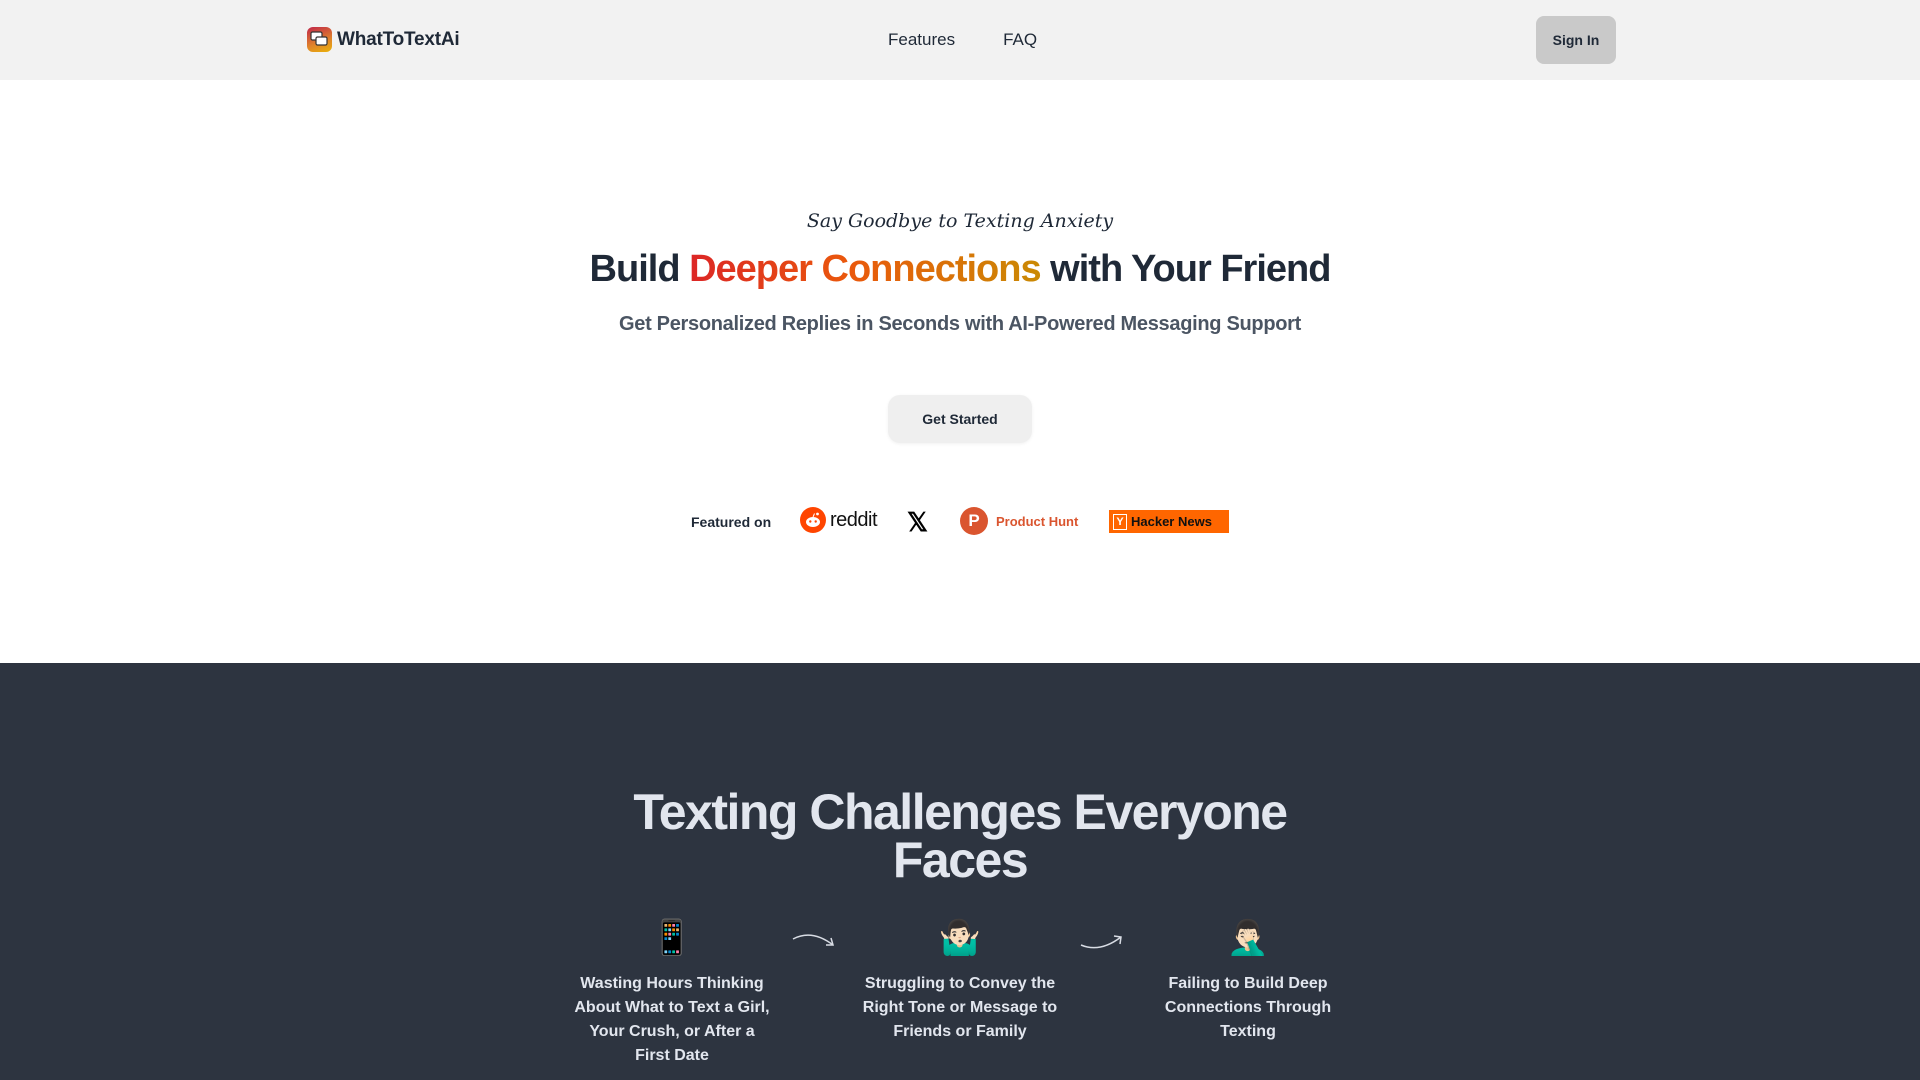  I want to click on y-combinator-icon: Y, so click(1120, 521).